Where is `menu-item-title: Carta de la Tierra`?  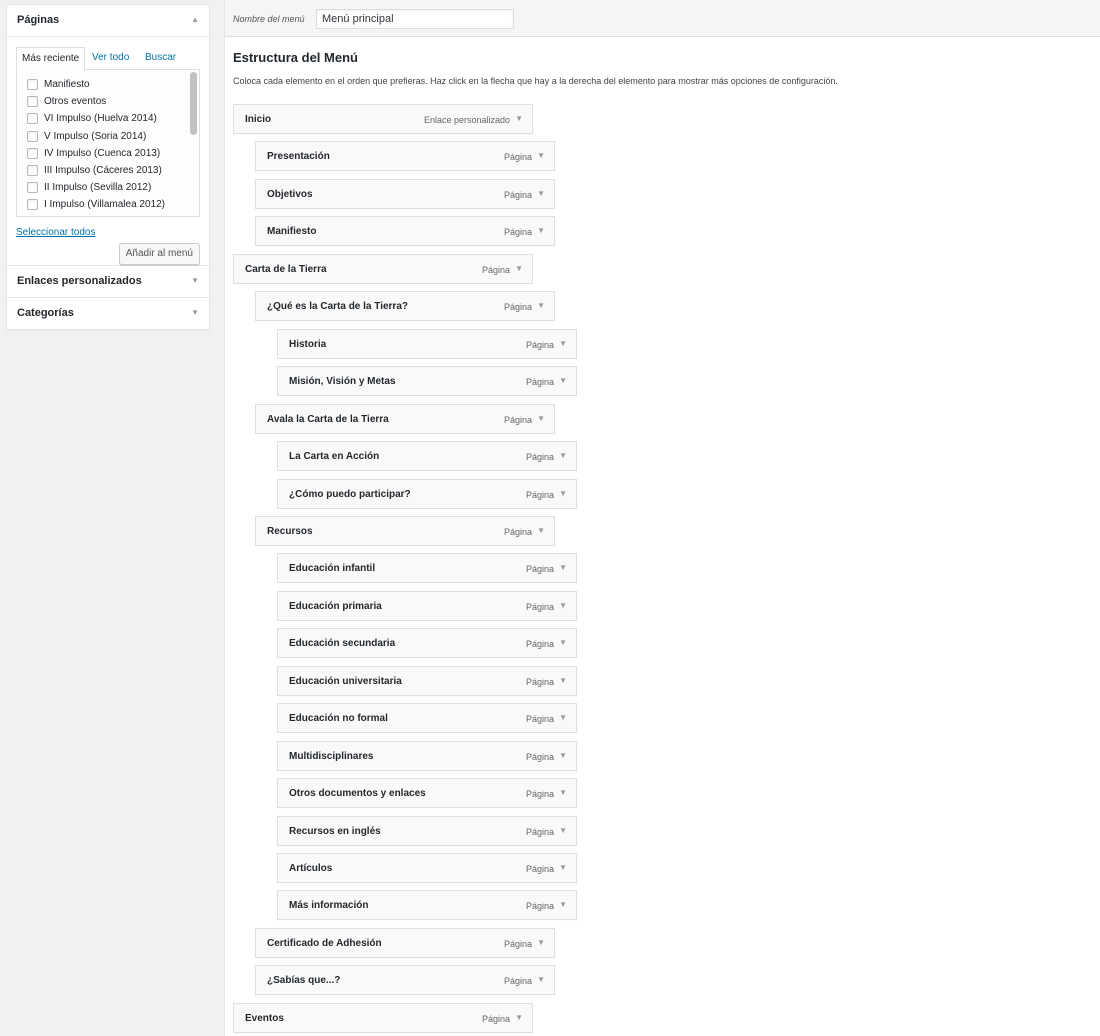 menu-item-title: Carta de la Tierra is located at coordinates (286, 269).